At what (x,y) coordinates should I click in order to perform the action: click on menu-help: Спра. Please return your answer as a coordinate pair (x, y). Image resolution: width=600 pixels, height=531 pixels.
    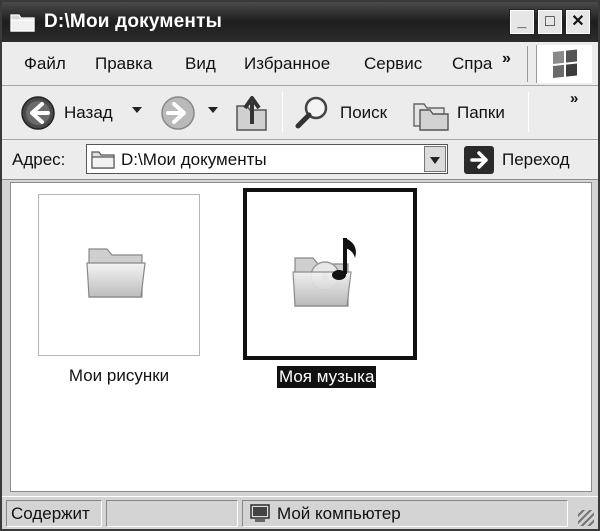
    Looking at the image, I should click on (472, 64).